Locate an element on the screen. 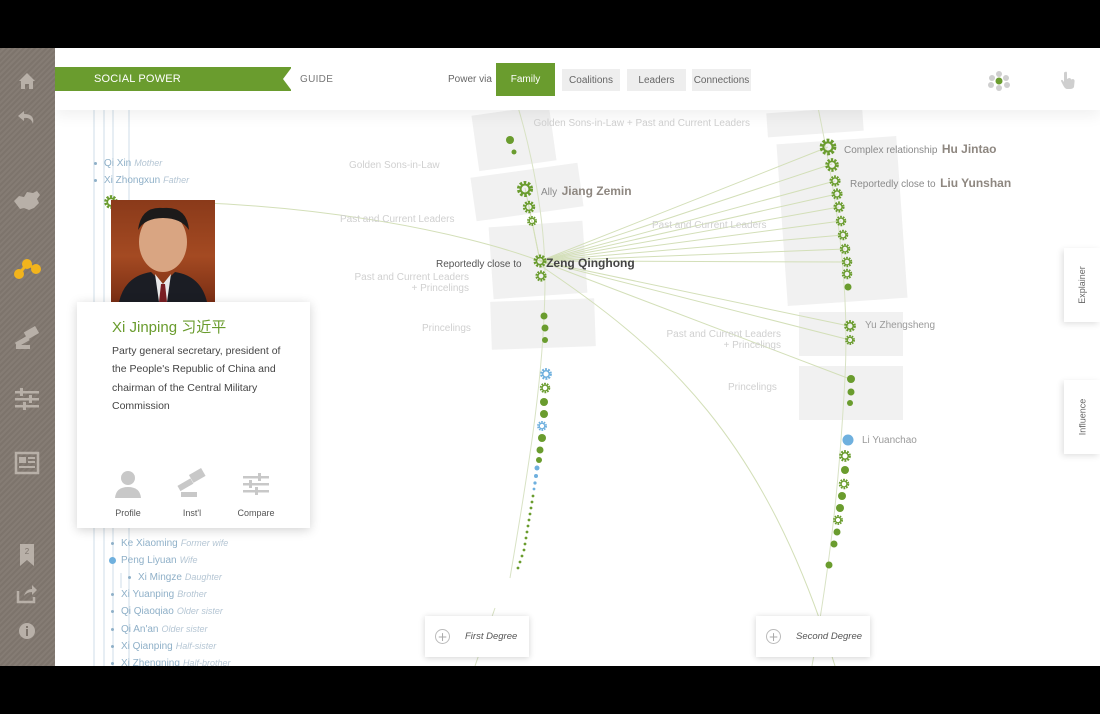 The height and width of the screenshot is (714, 1100). family-relation: Half-sister is located at coordinates (196, 646).